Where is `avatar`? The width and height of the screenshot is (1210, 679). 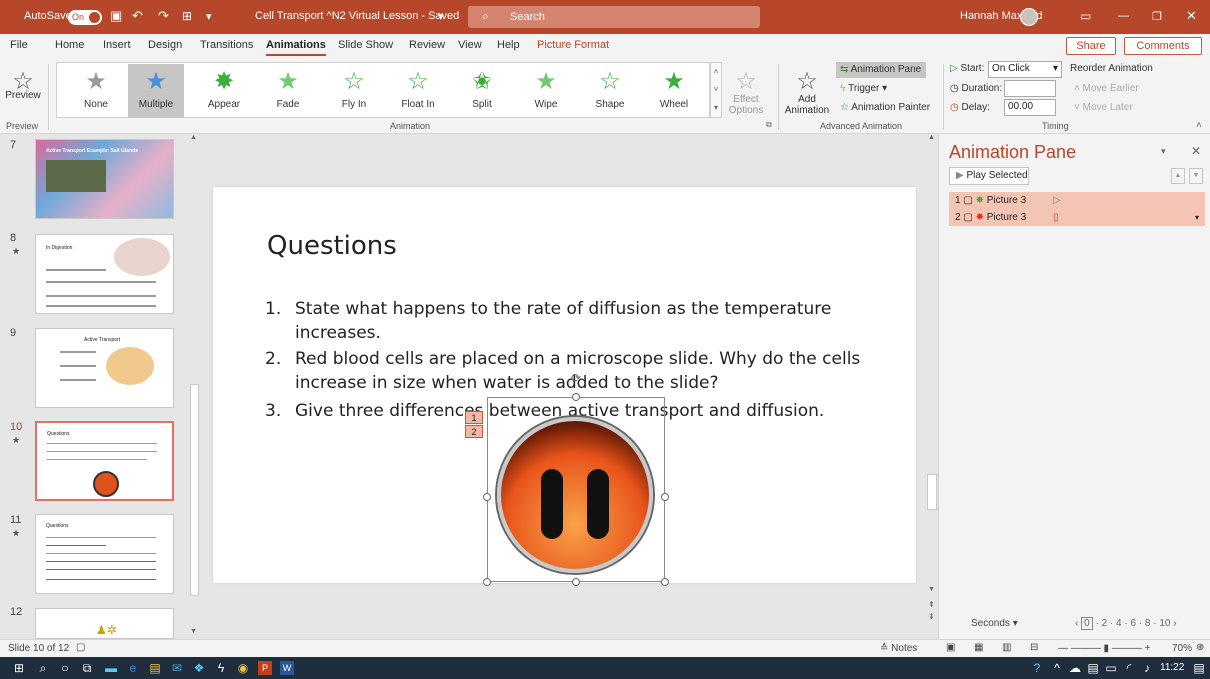 avatar is located at coordinates (1029, 17).